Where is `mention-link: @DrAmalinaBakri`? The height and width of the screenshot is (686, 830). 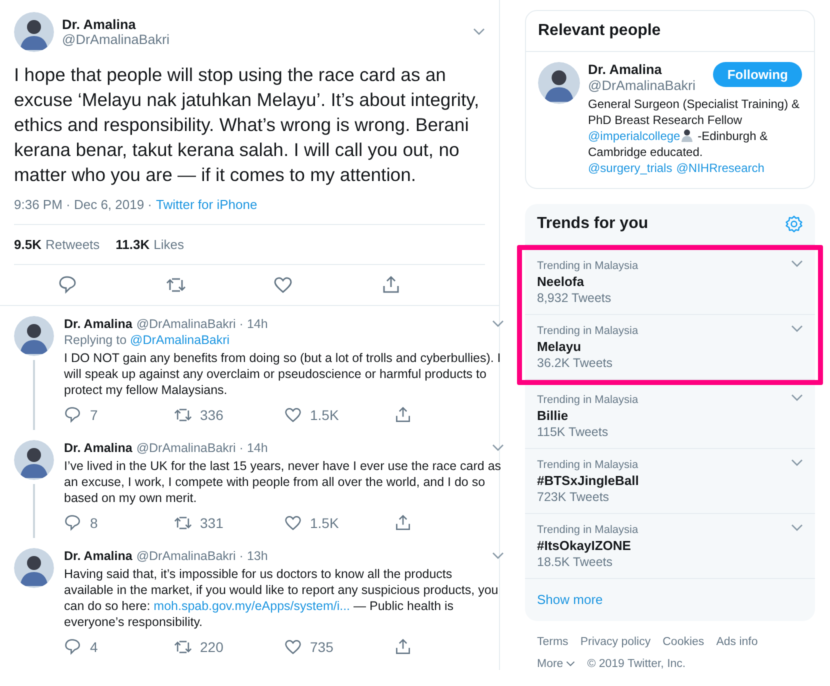 mention-link: @DrAmalinaBakri is located at coordinates (180, 340).